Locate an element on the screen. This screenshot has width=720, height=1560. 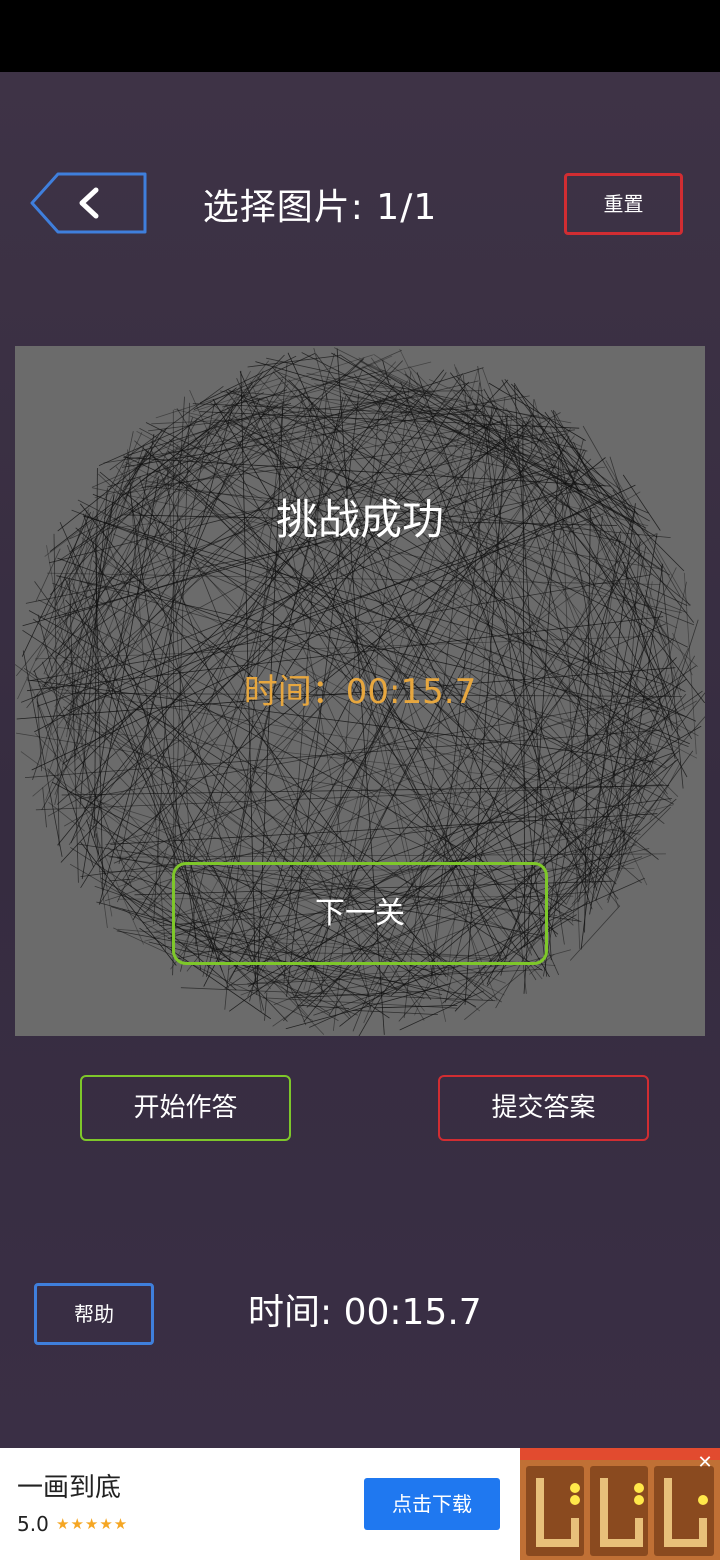
close-icon: ✕ is located at coordinates (705, 1463).